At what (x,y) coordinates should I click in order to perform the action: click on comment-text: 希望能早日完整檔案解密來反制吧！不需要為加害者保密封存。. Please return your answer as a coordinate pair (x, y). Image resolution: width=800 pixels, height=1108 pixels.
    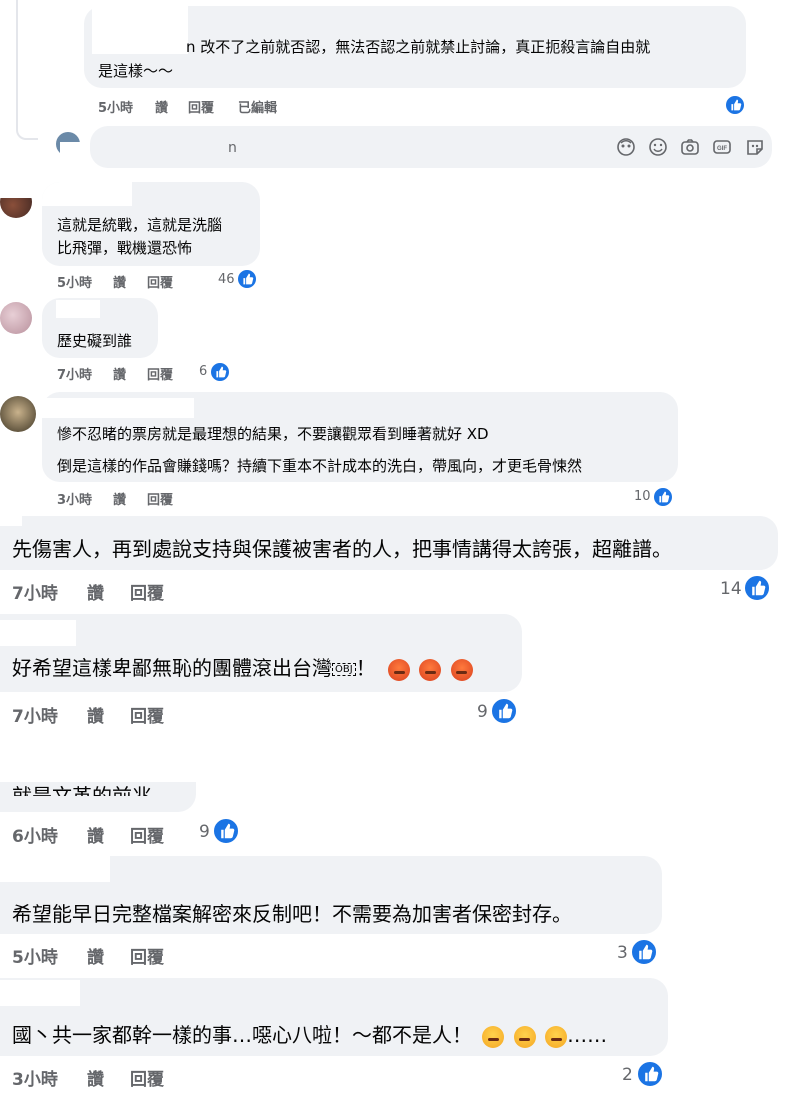
    Looking at the image, I should click on (292, 914).